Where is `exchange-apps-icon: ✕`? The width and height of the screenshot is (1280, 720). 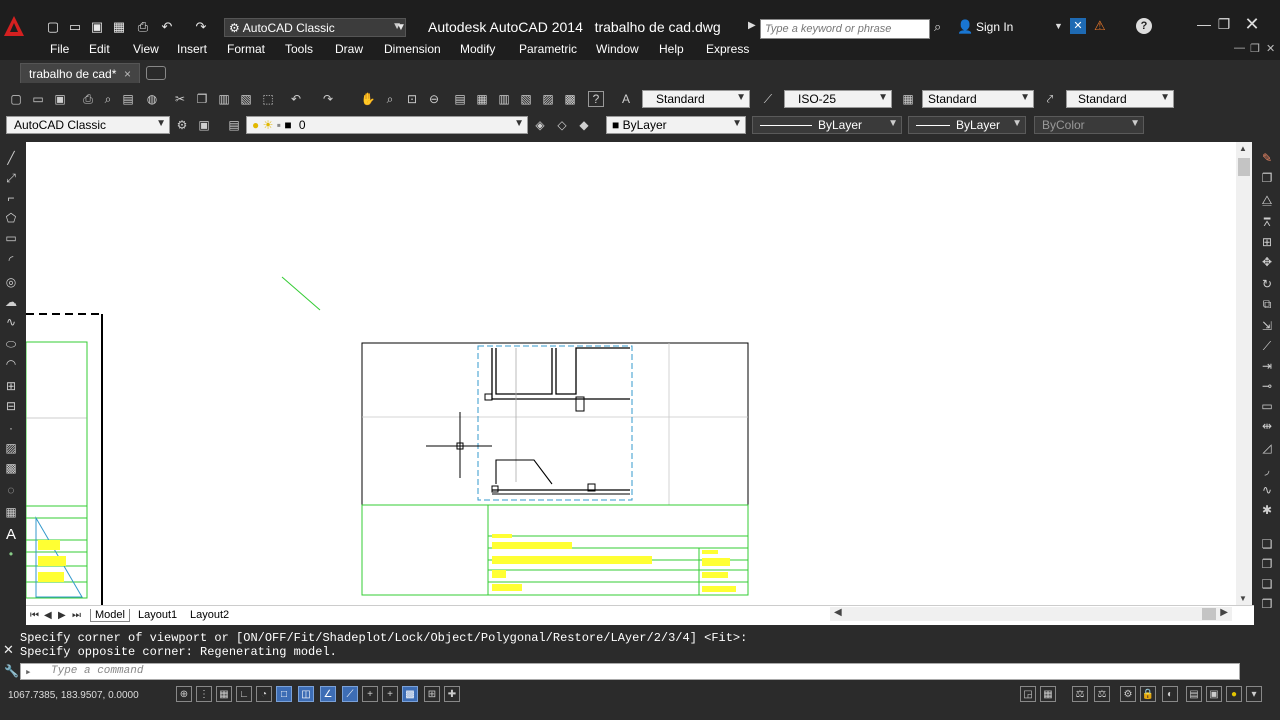 exchange-apps-icon: ✕ is located at coordinates (1078, 26).